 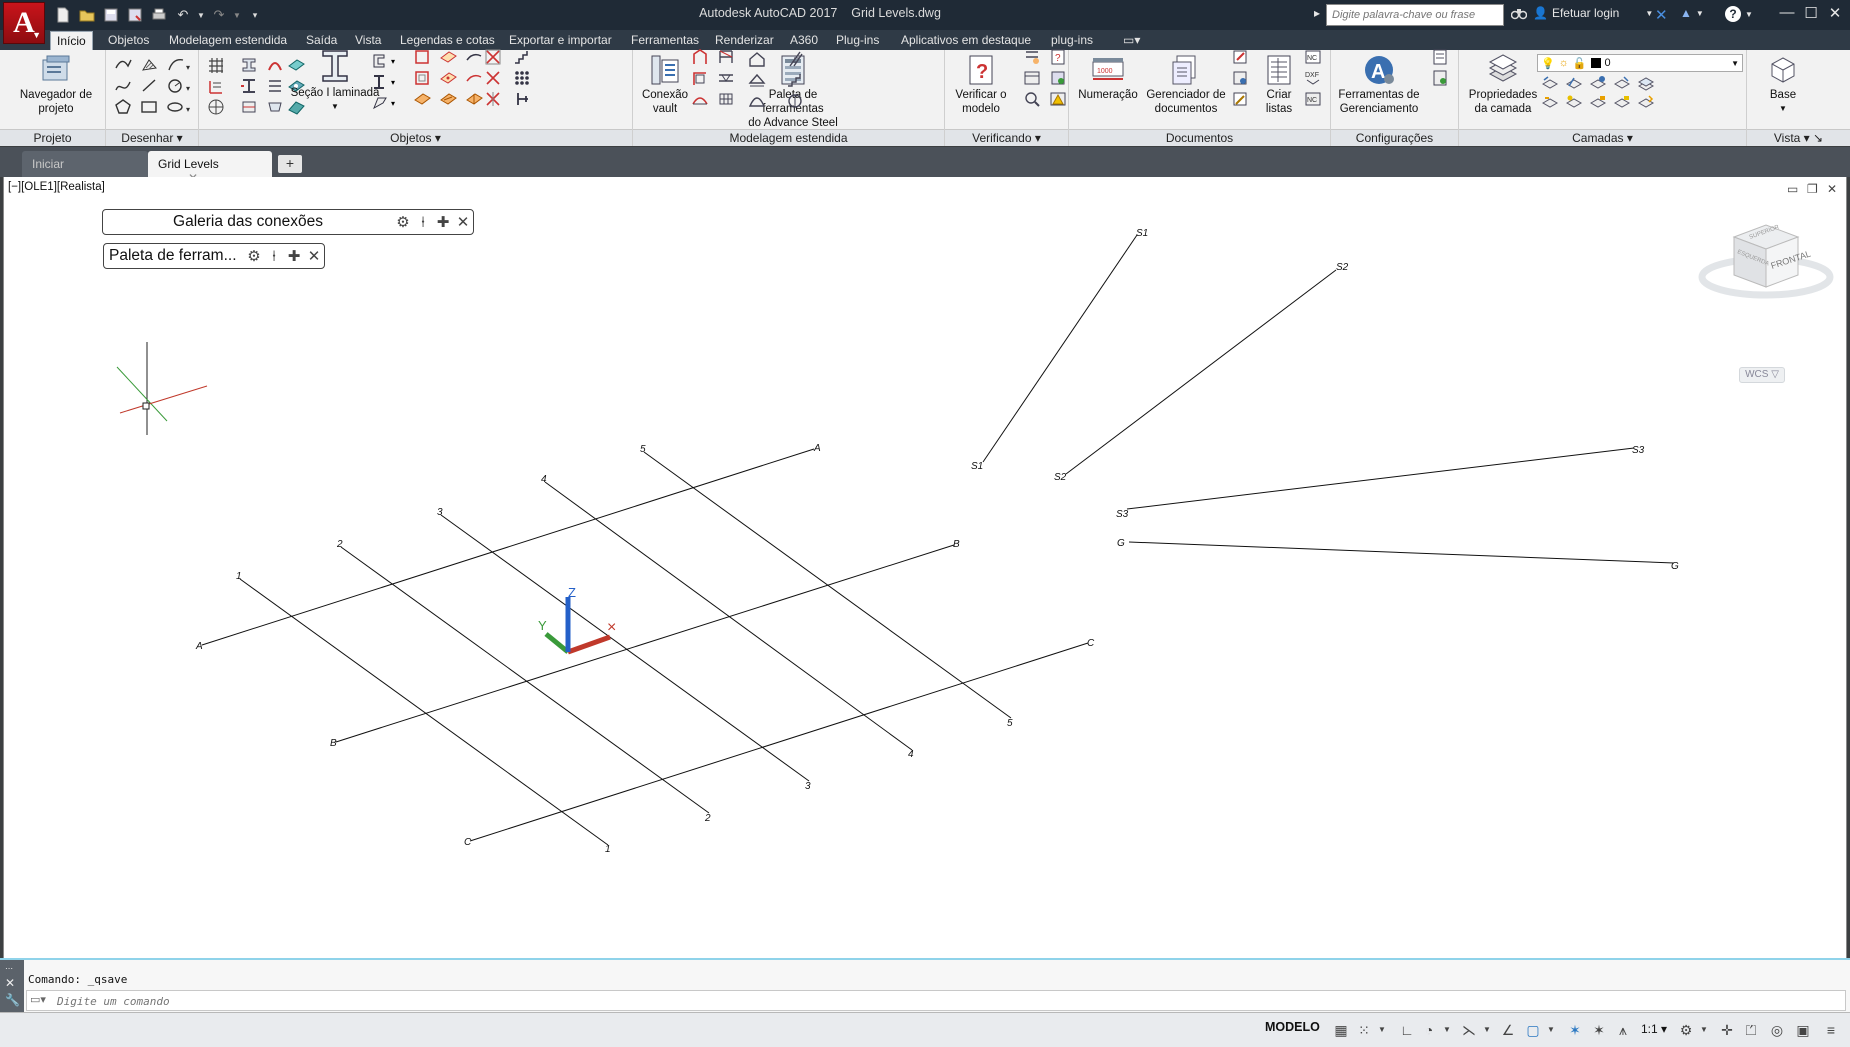 I want to click on polar-tracking-icon: ◔, so click(x=1429, y=1030).